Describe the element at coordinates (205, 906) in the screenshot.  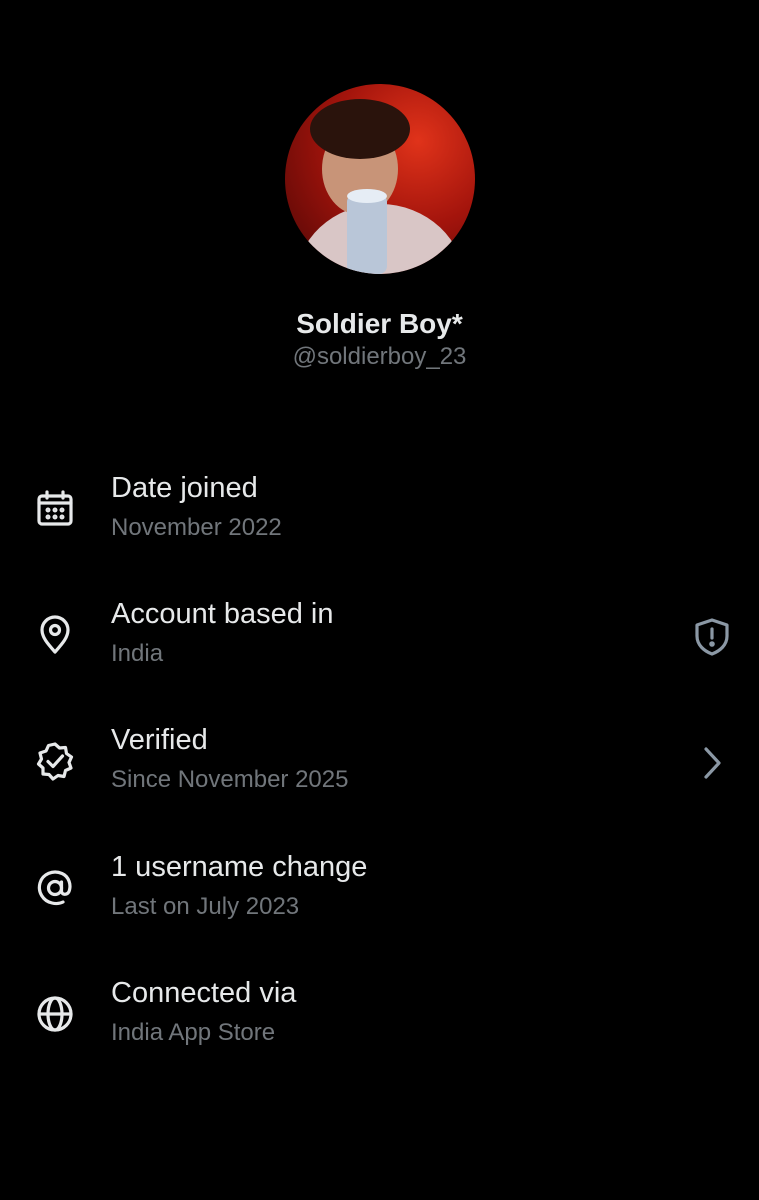
I see `detail-subtitle: Last on July 2023` at that location.